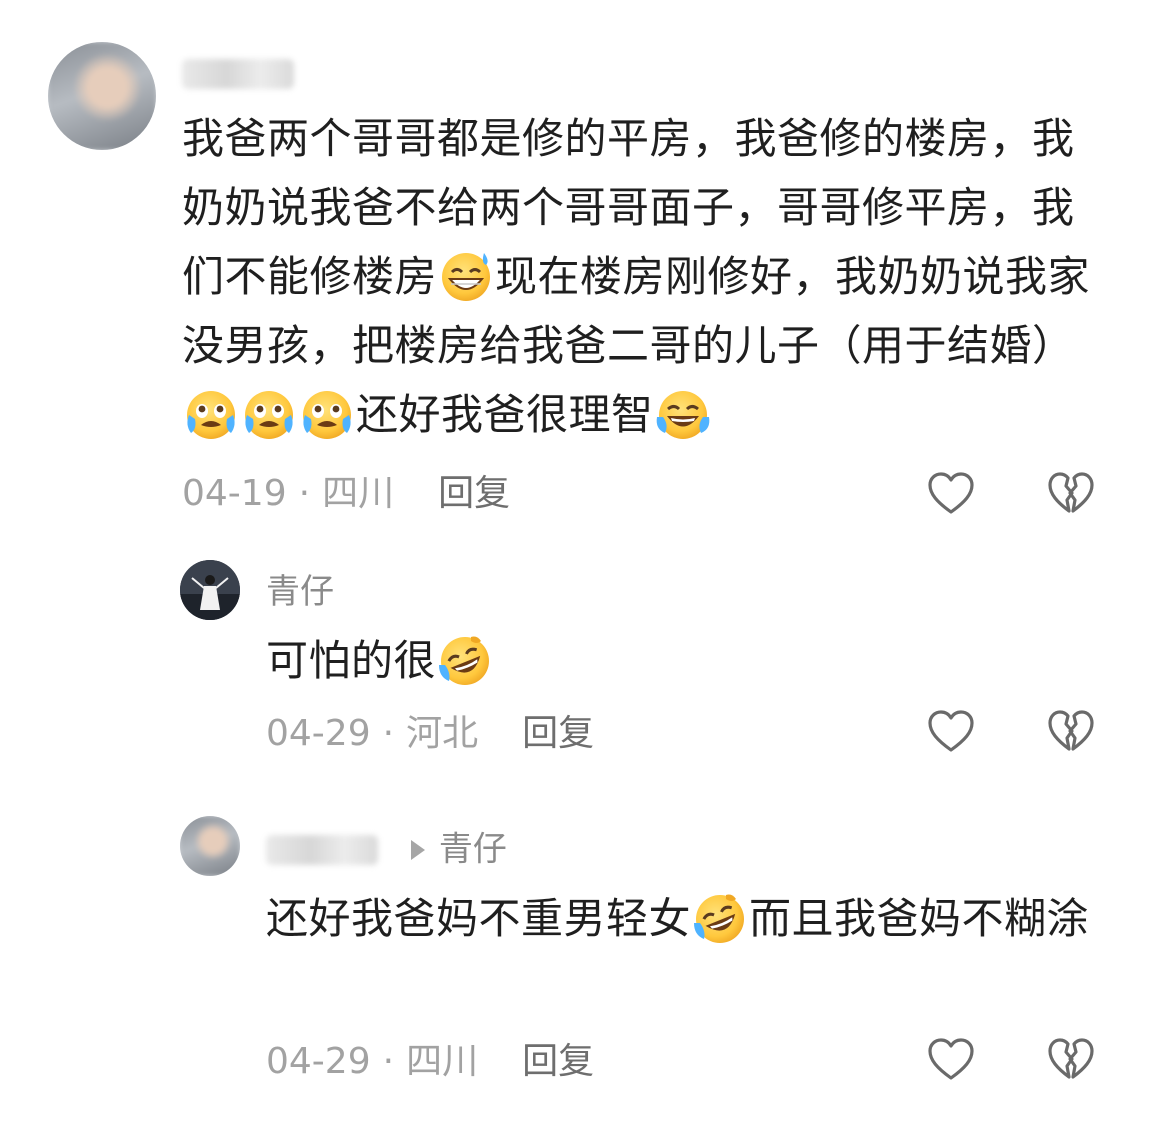  Describe the element at coordinates (234, 493) in the screenshot. I see `comment-date: 04-19` at that location.